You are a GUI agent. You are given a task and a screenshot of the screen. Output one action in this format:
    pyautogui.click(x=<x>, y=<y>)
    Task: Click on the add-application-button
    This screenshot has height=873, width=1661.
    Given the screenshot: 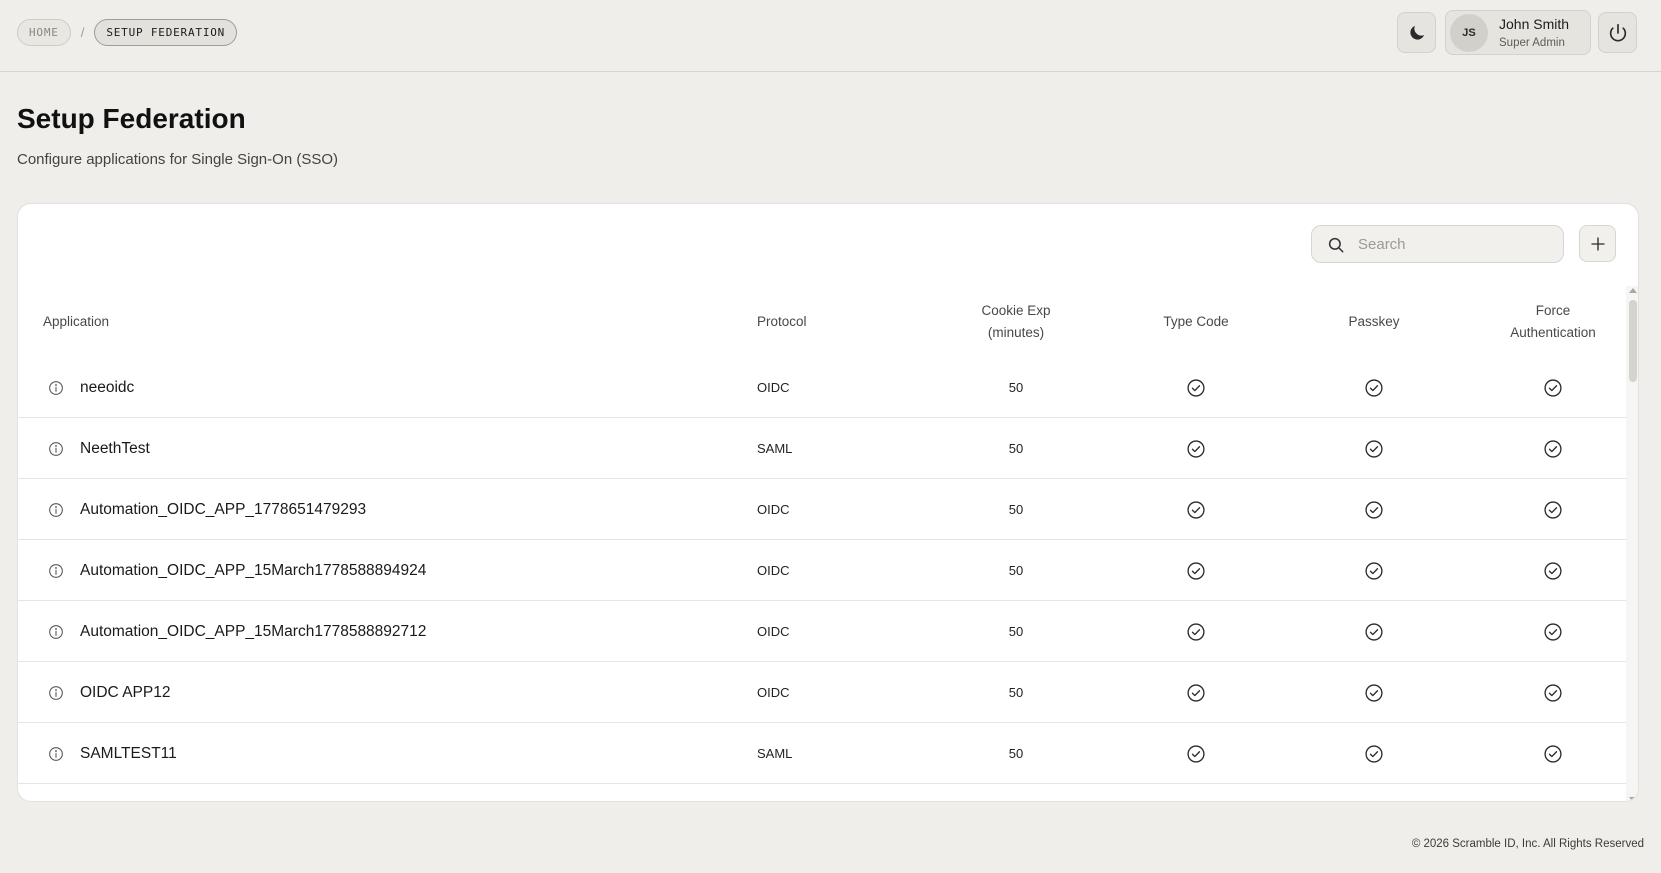 What is the action you would take?
    pyautogui.click(x=1597, y=243)
    